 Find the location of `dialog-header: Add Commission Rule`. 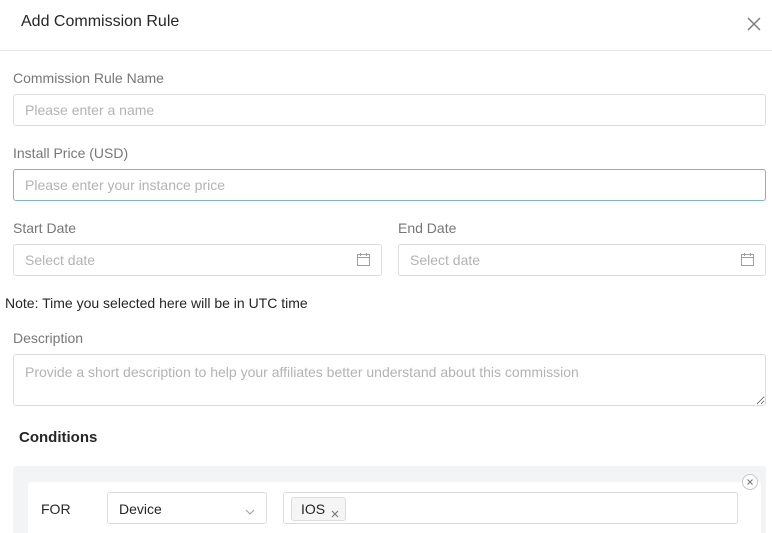

dialog-header: Add Commission Rule is located at coordinates (386, 25).